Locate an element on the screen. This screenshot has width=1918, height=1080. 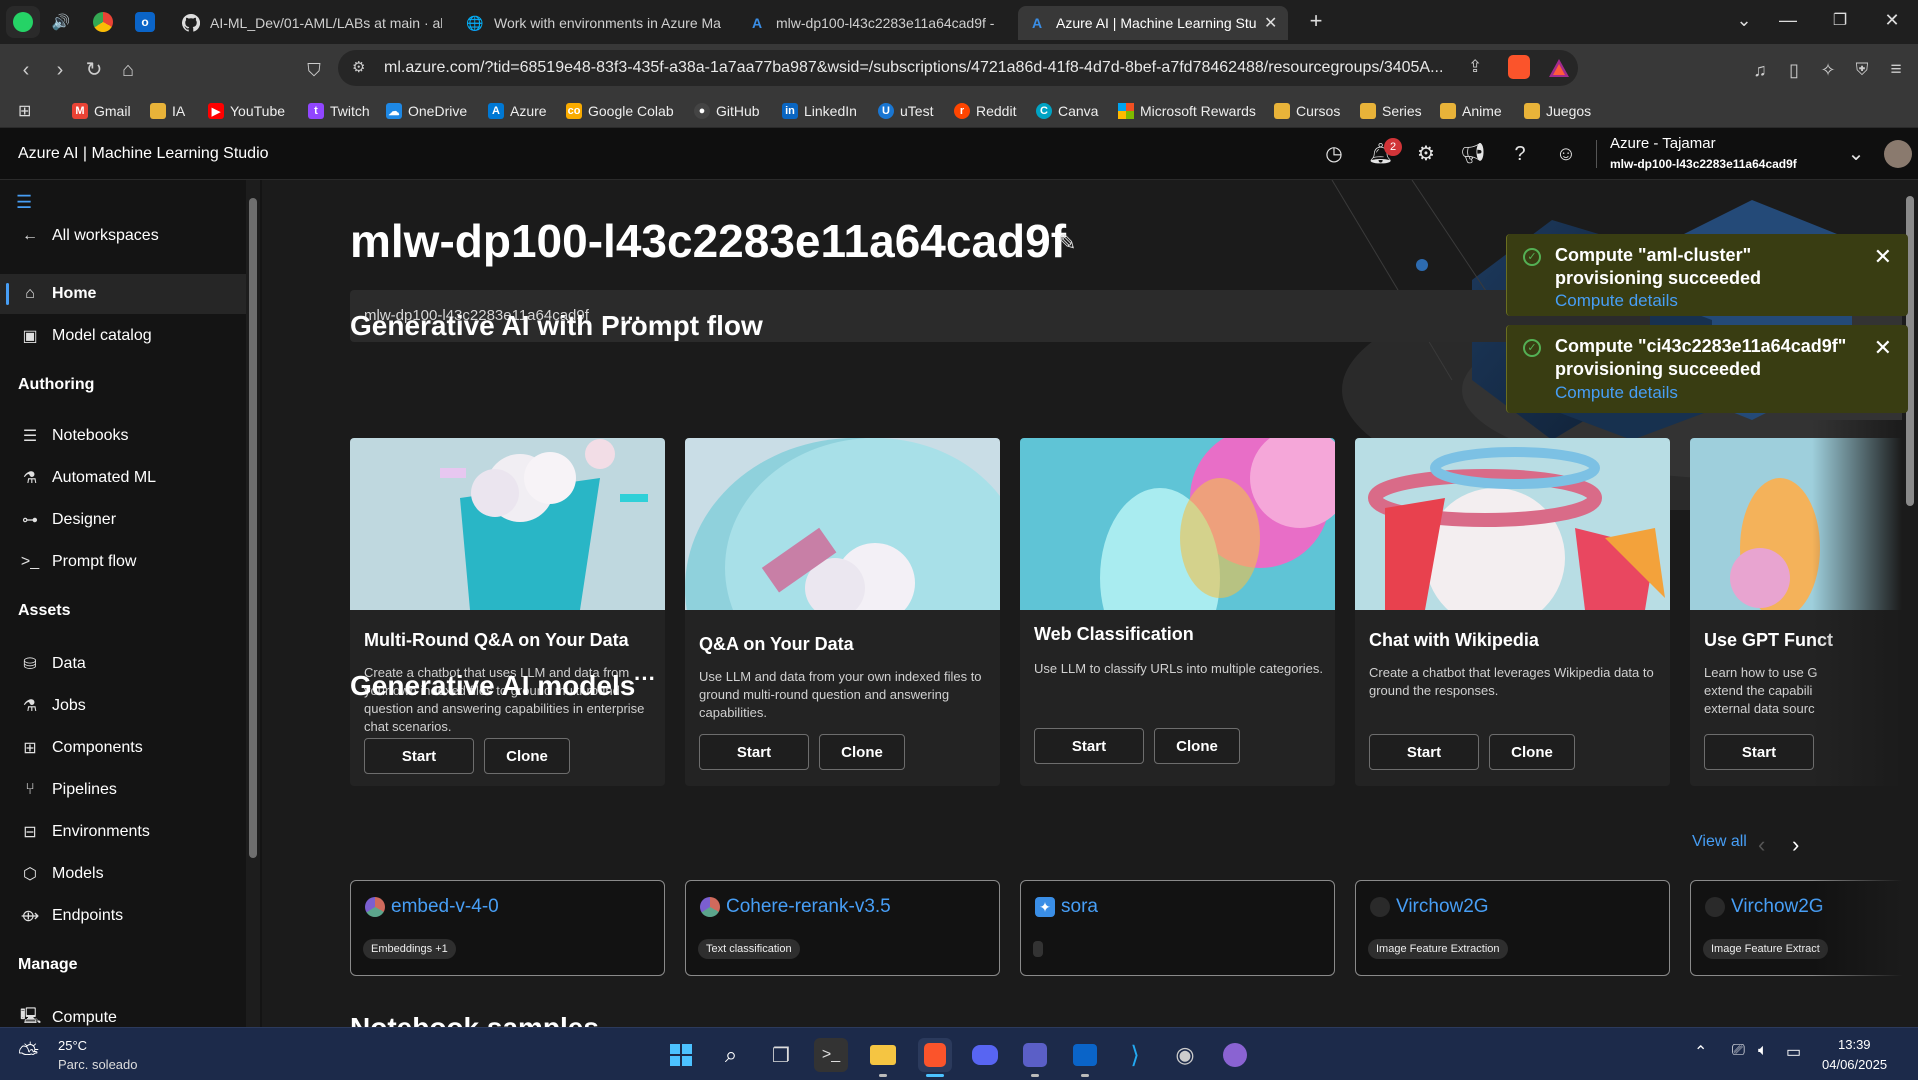
help-icon: ? is located at coordinates (1520, 154).